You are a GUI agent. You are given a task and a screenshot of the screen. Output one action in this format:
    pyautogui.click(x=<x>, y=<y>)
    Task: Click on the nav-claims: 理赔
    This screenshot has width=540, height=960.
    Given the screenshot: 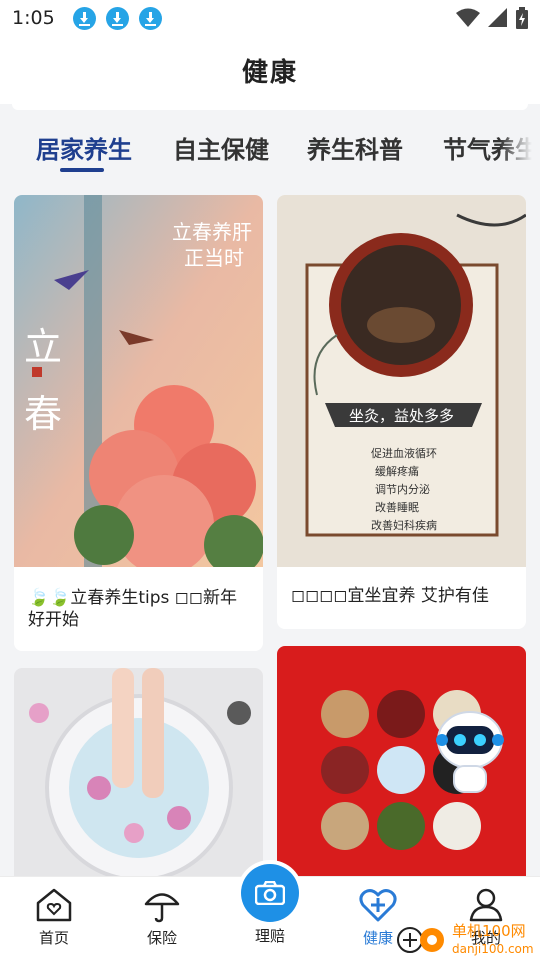 What is the action you would take?
    pyautogui.click(x=270, y=933)
    